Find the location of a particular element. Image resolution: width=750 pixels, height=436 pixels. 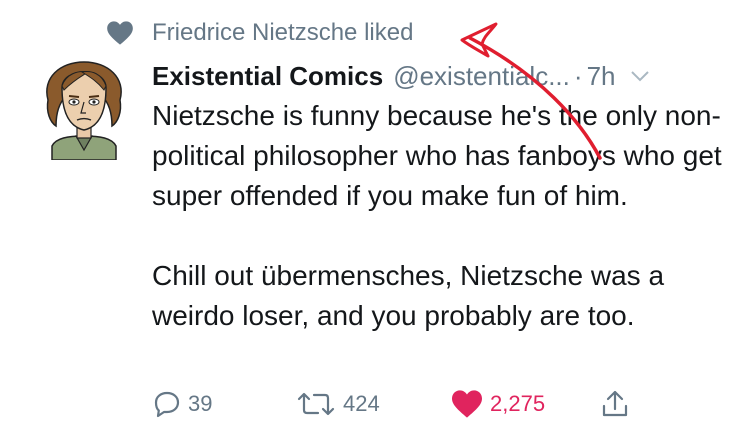

liked-by-row: Friedrice Nietzsche liked is located at coordinates (259, 33).